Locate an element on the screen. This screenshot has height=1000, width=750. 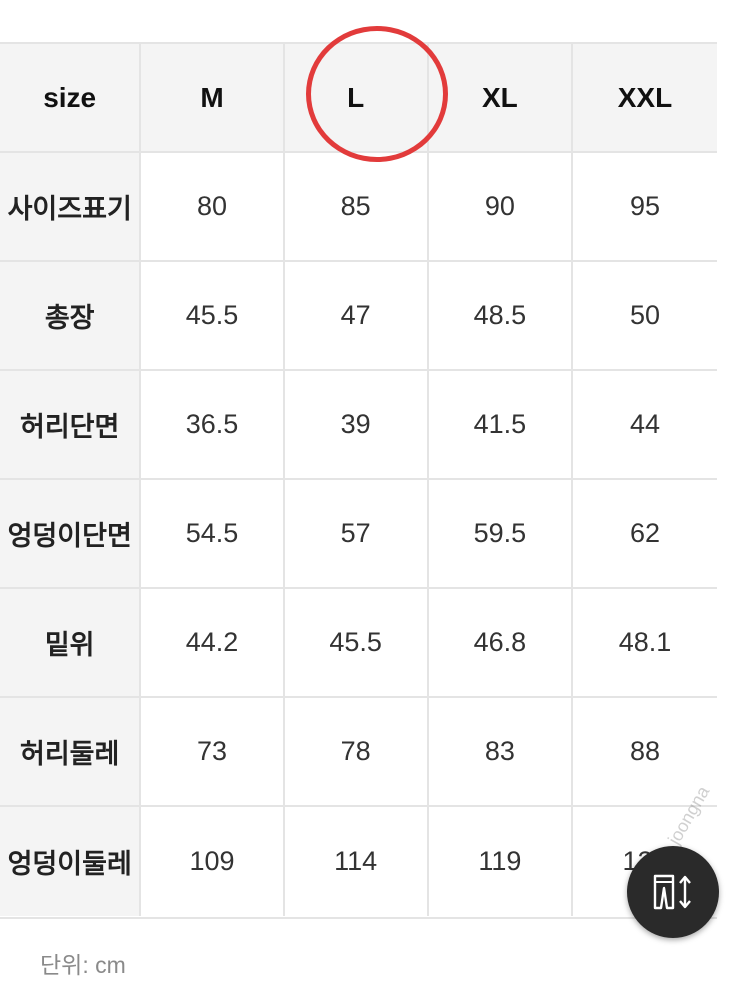
table-row: 허리단면 36.5 39 41.5 44 is located at coordinates (358, 425).